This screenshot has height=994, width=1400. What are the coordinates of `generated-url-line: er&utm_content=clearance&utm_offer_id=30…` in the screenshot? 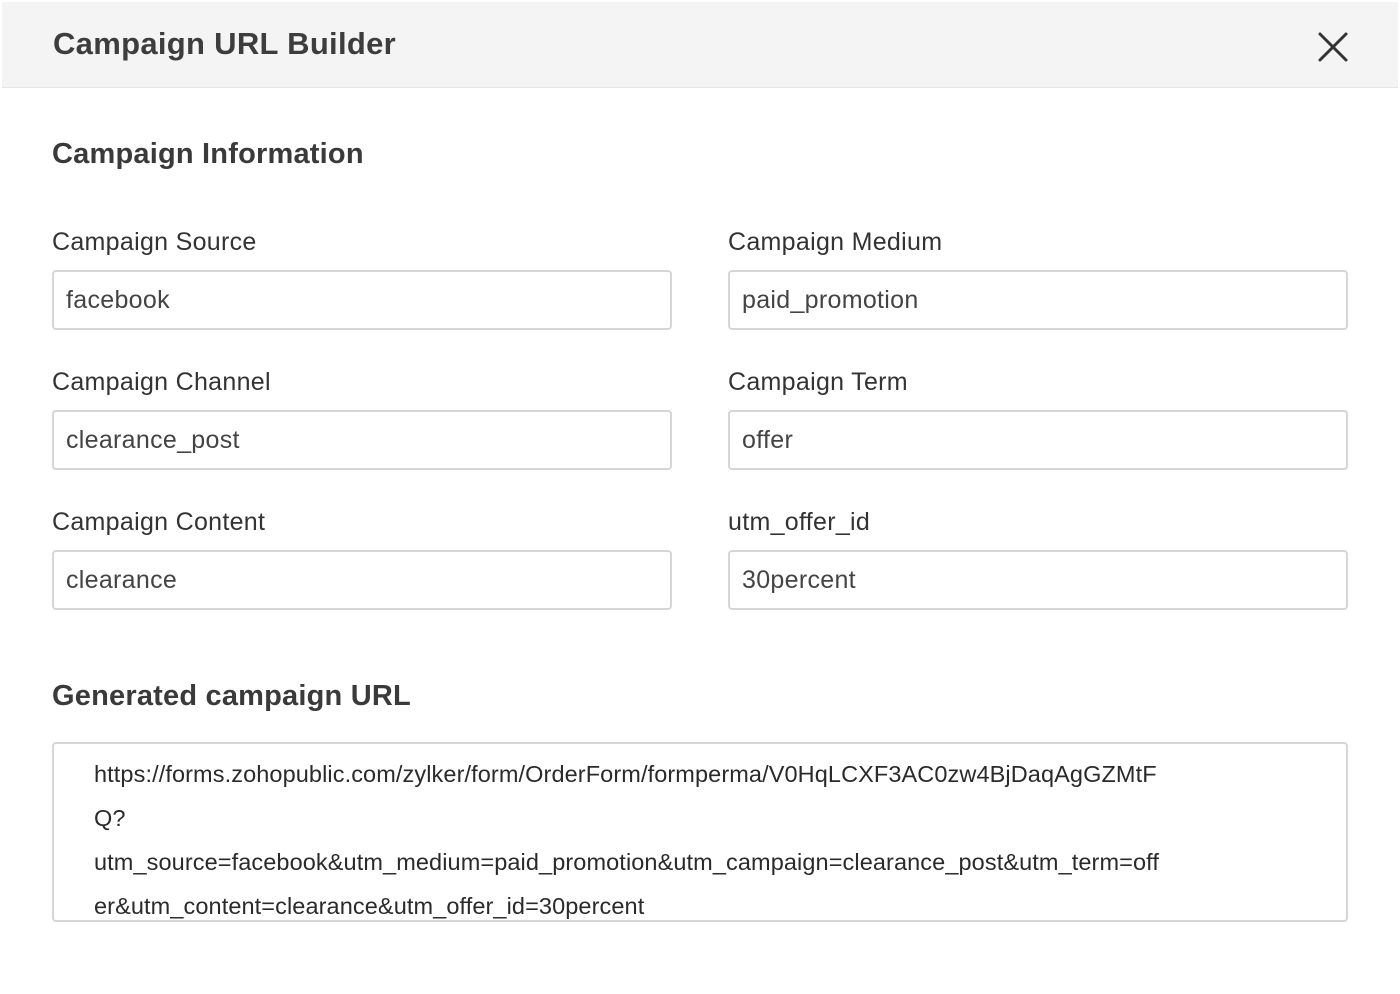 It's located at (369, 906).